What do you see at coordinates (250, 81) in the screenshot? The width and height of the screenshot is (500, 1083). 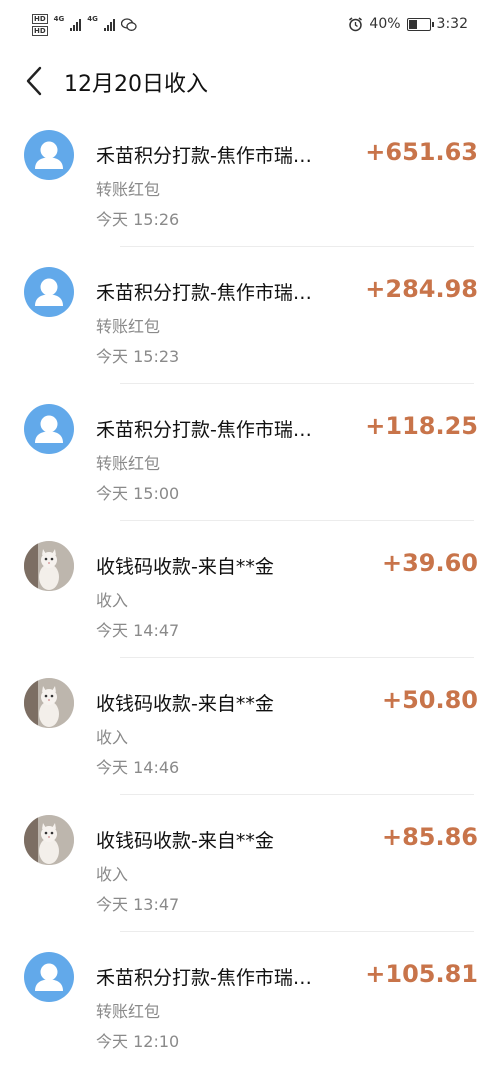 I see `header-bar: 12月20日收入` at bounding box center [250, 81].